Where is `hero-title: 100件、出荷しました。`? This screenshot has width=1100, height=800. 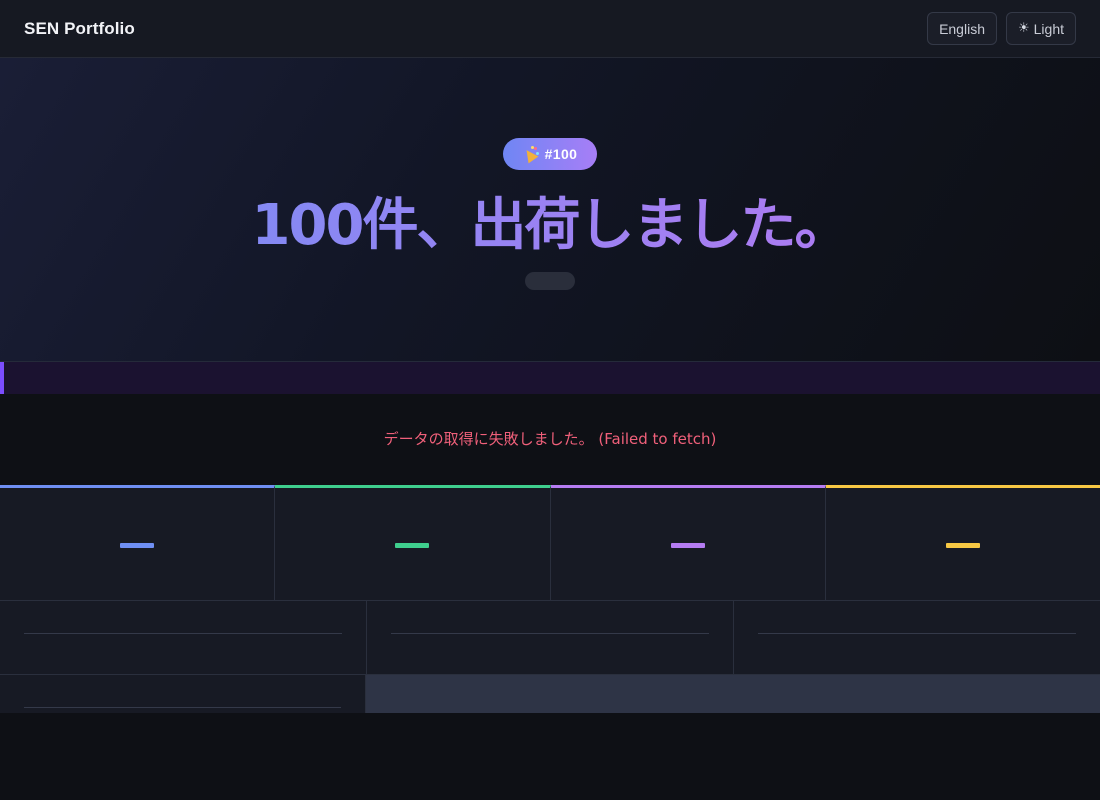 hero-title: 100件、出荷しました。 is located at coordinates (550, 226).